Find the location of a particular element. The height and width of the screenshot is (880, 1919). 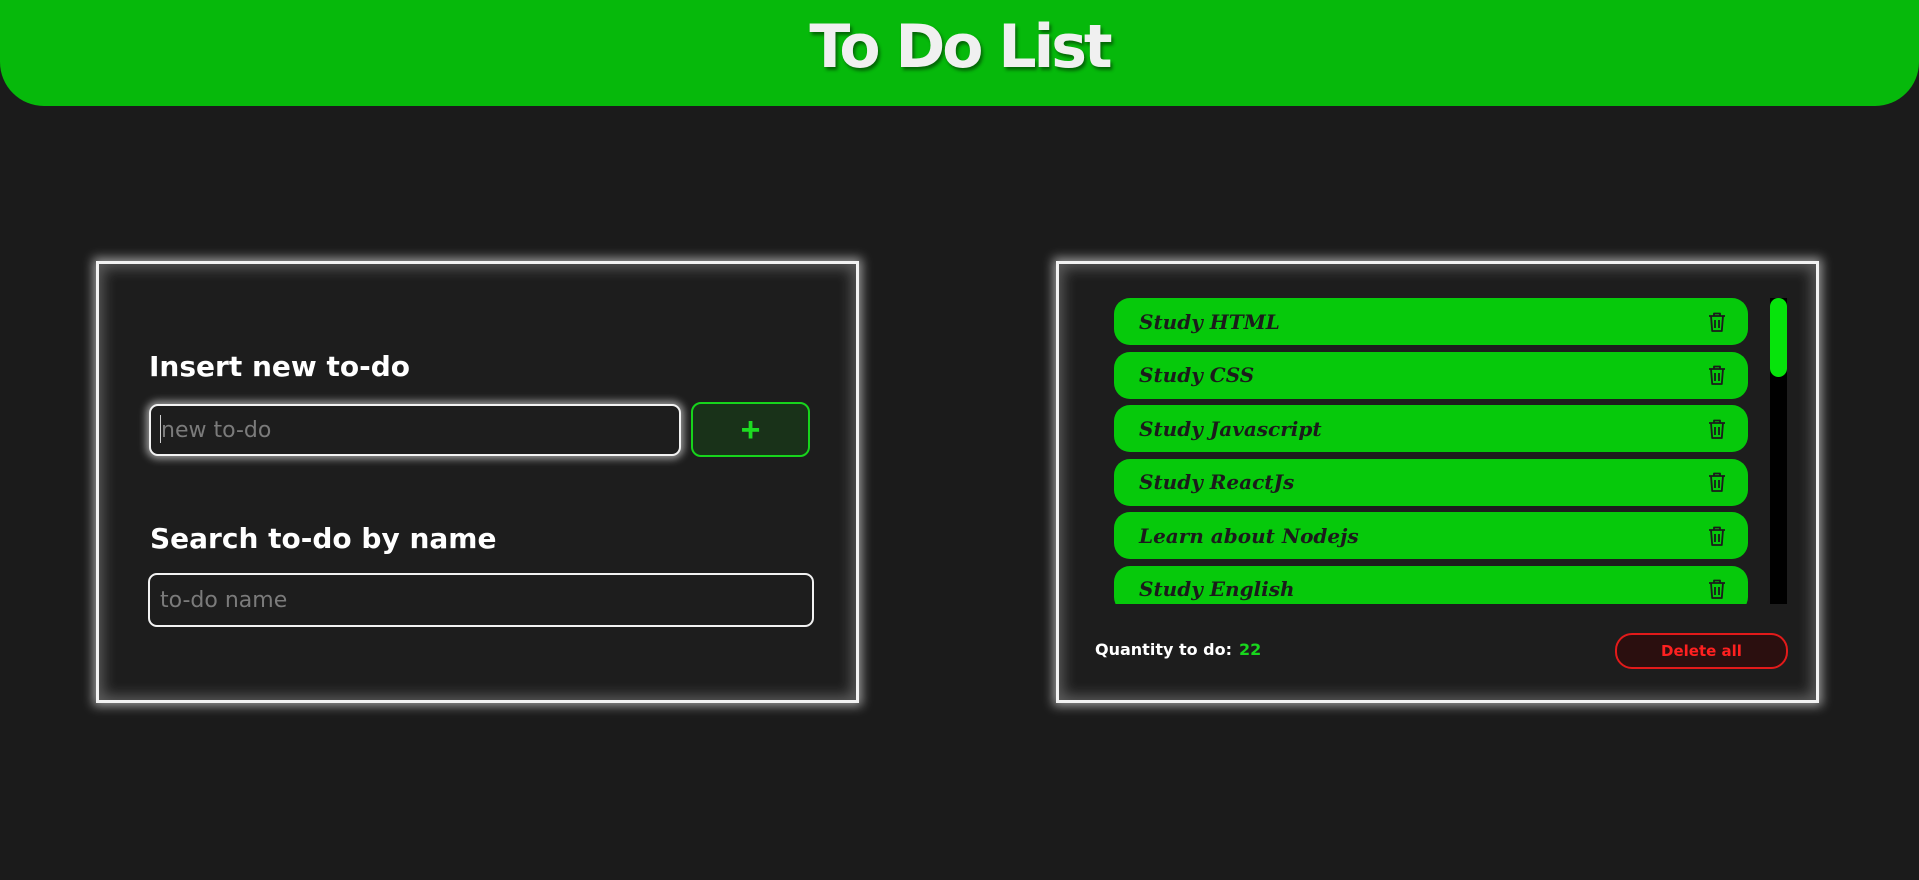

delete-all-button: Delete all is located at coordinates (1701, 651).